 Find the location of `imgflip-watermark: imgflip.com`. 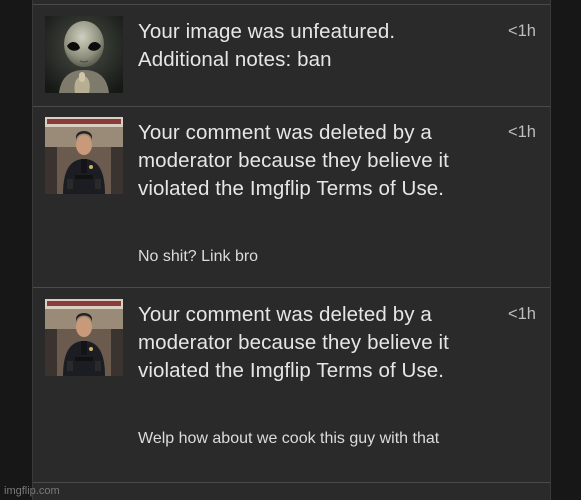

imgflip-watermark: imgflip.com is located at coordinates (32, 491).